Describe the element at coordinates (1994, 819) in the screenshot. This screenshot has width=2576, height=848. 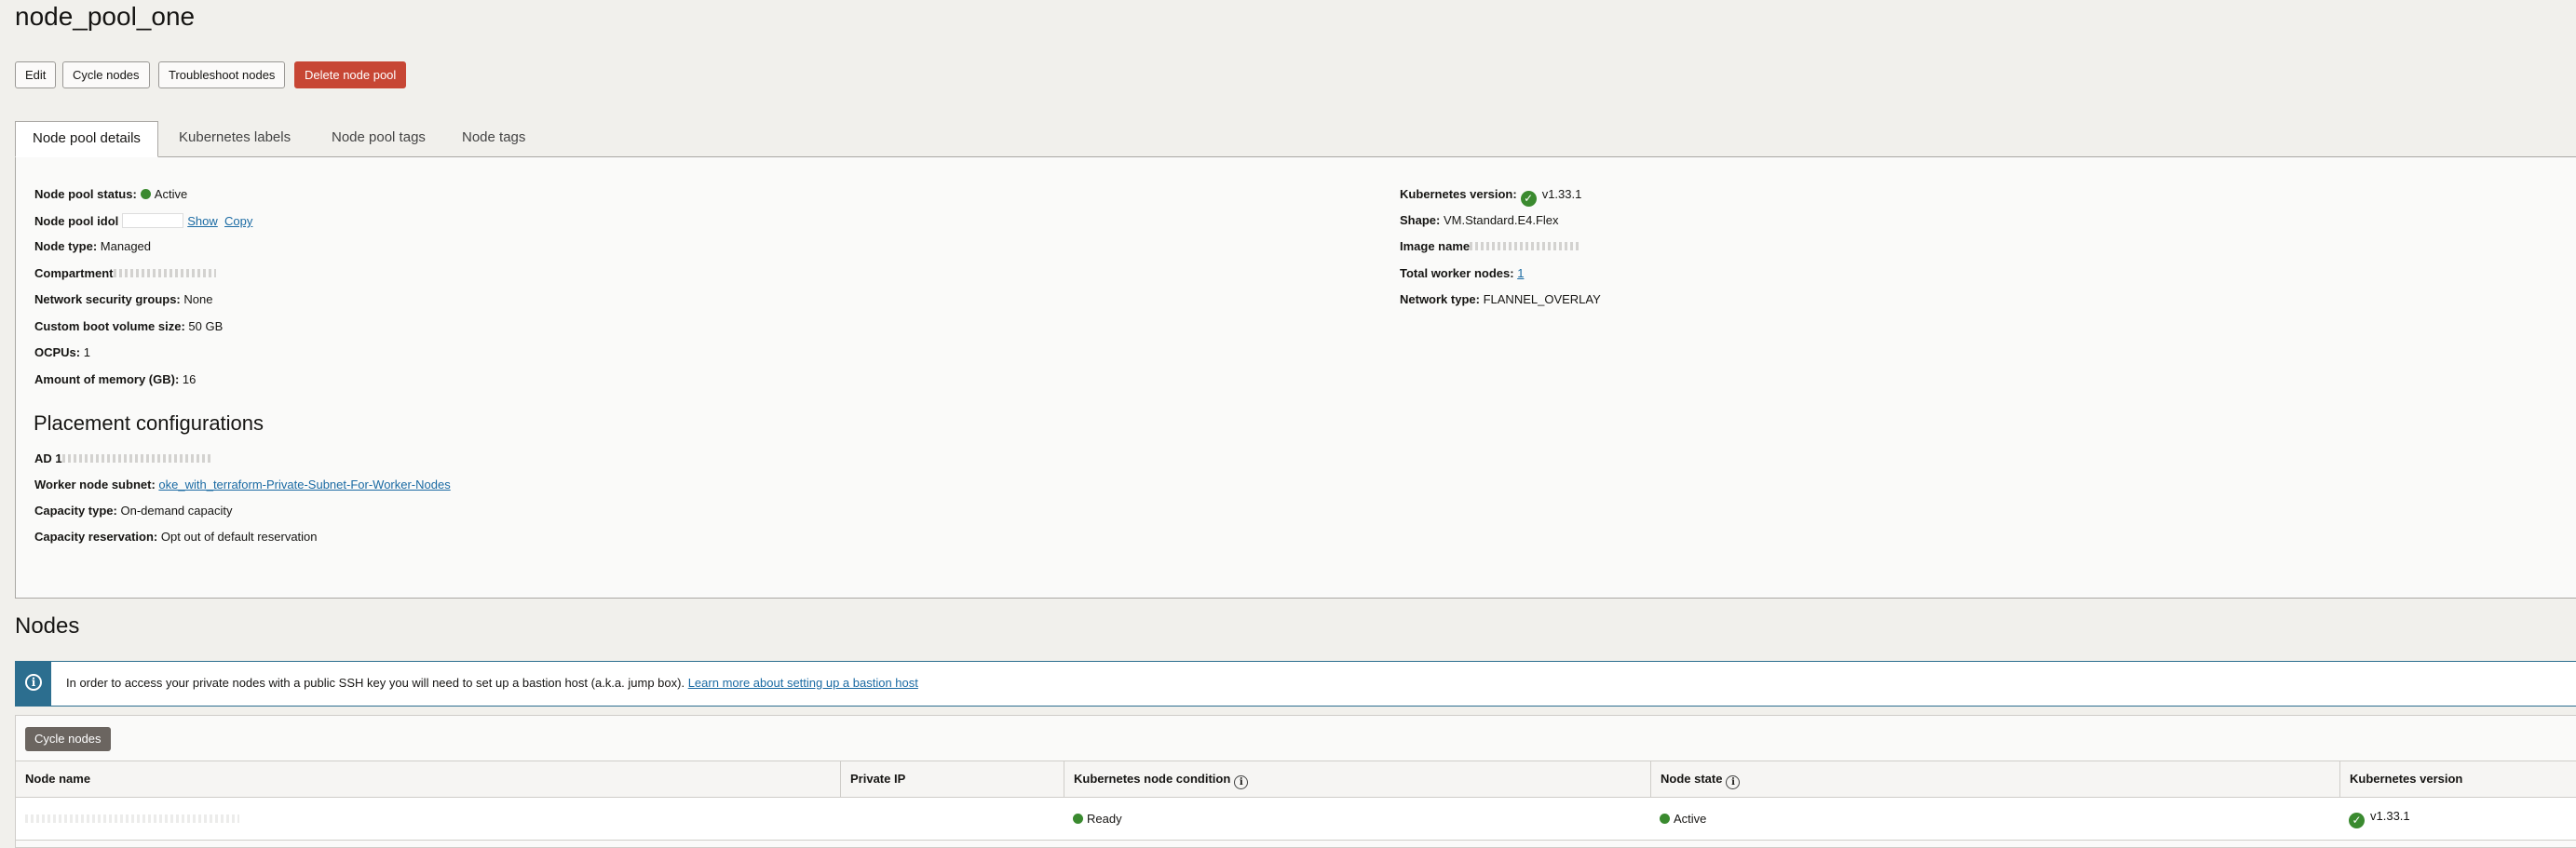
I see `state-cell: Active` at that location.